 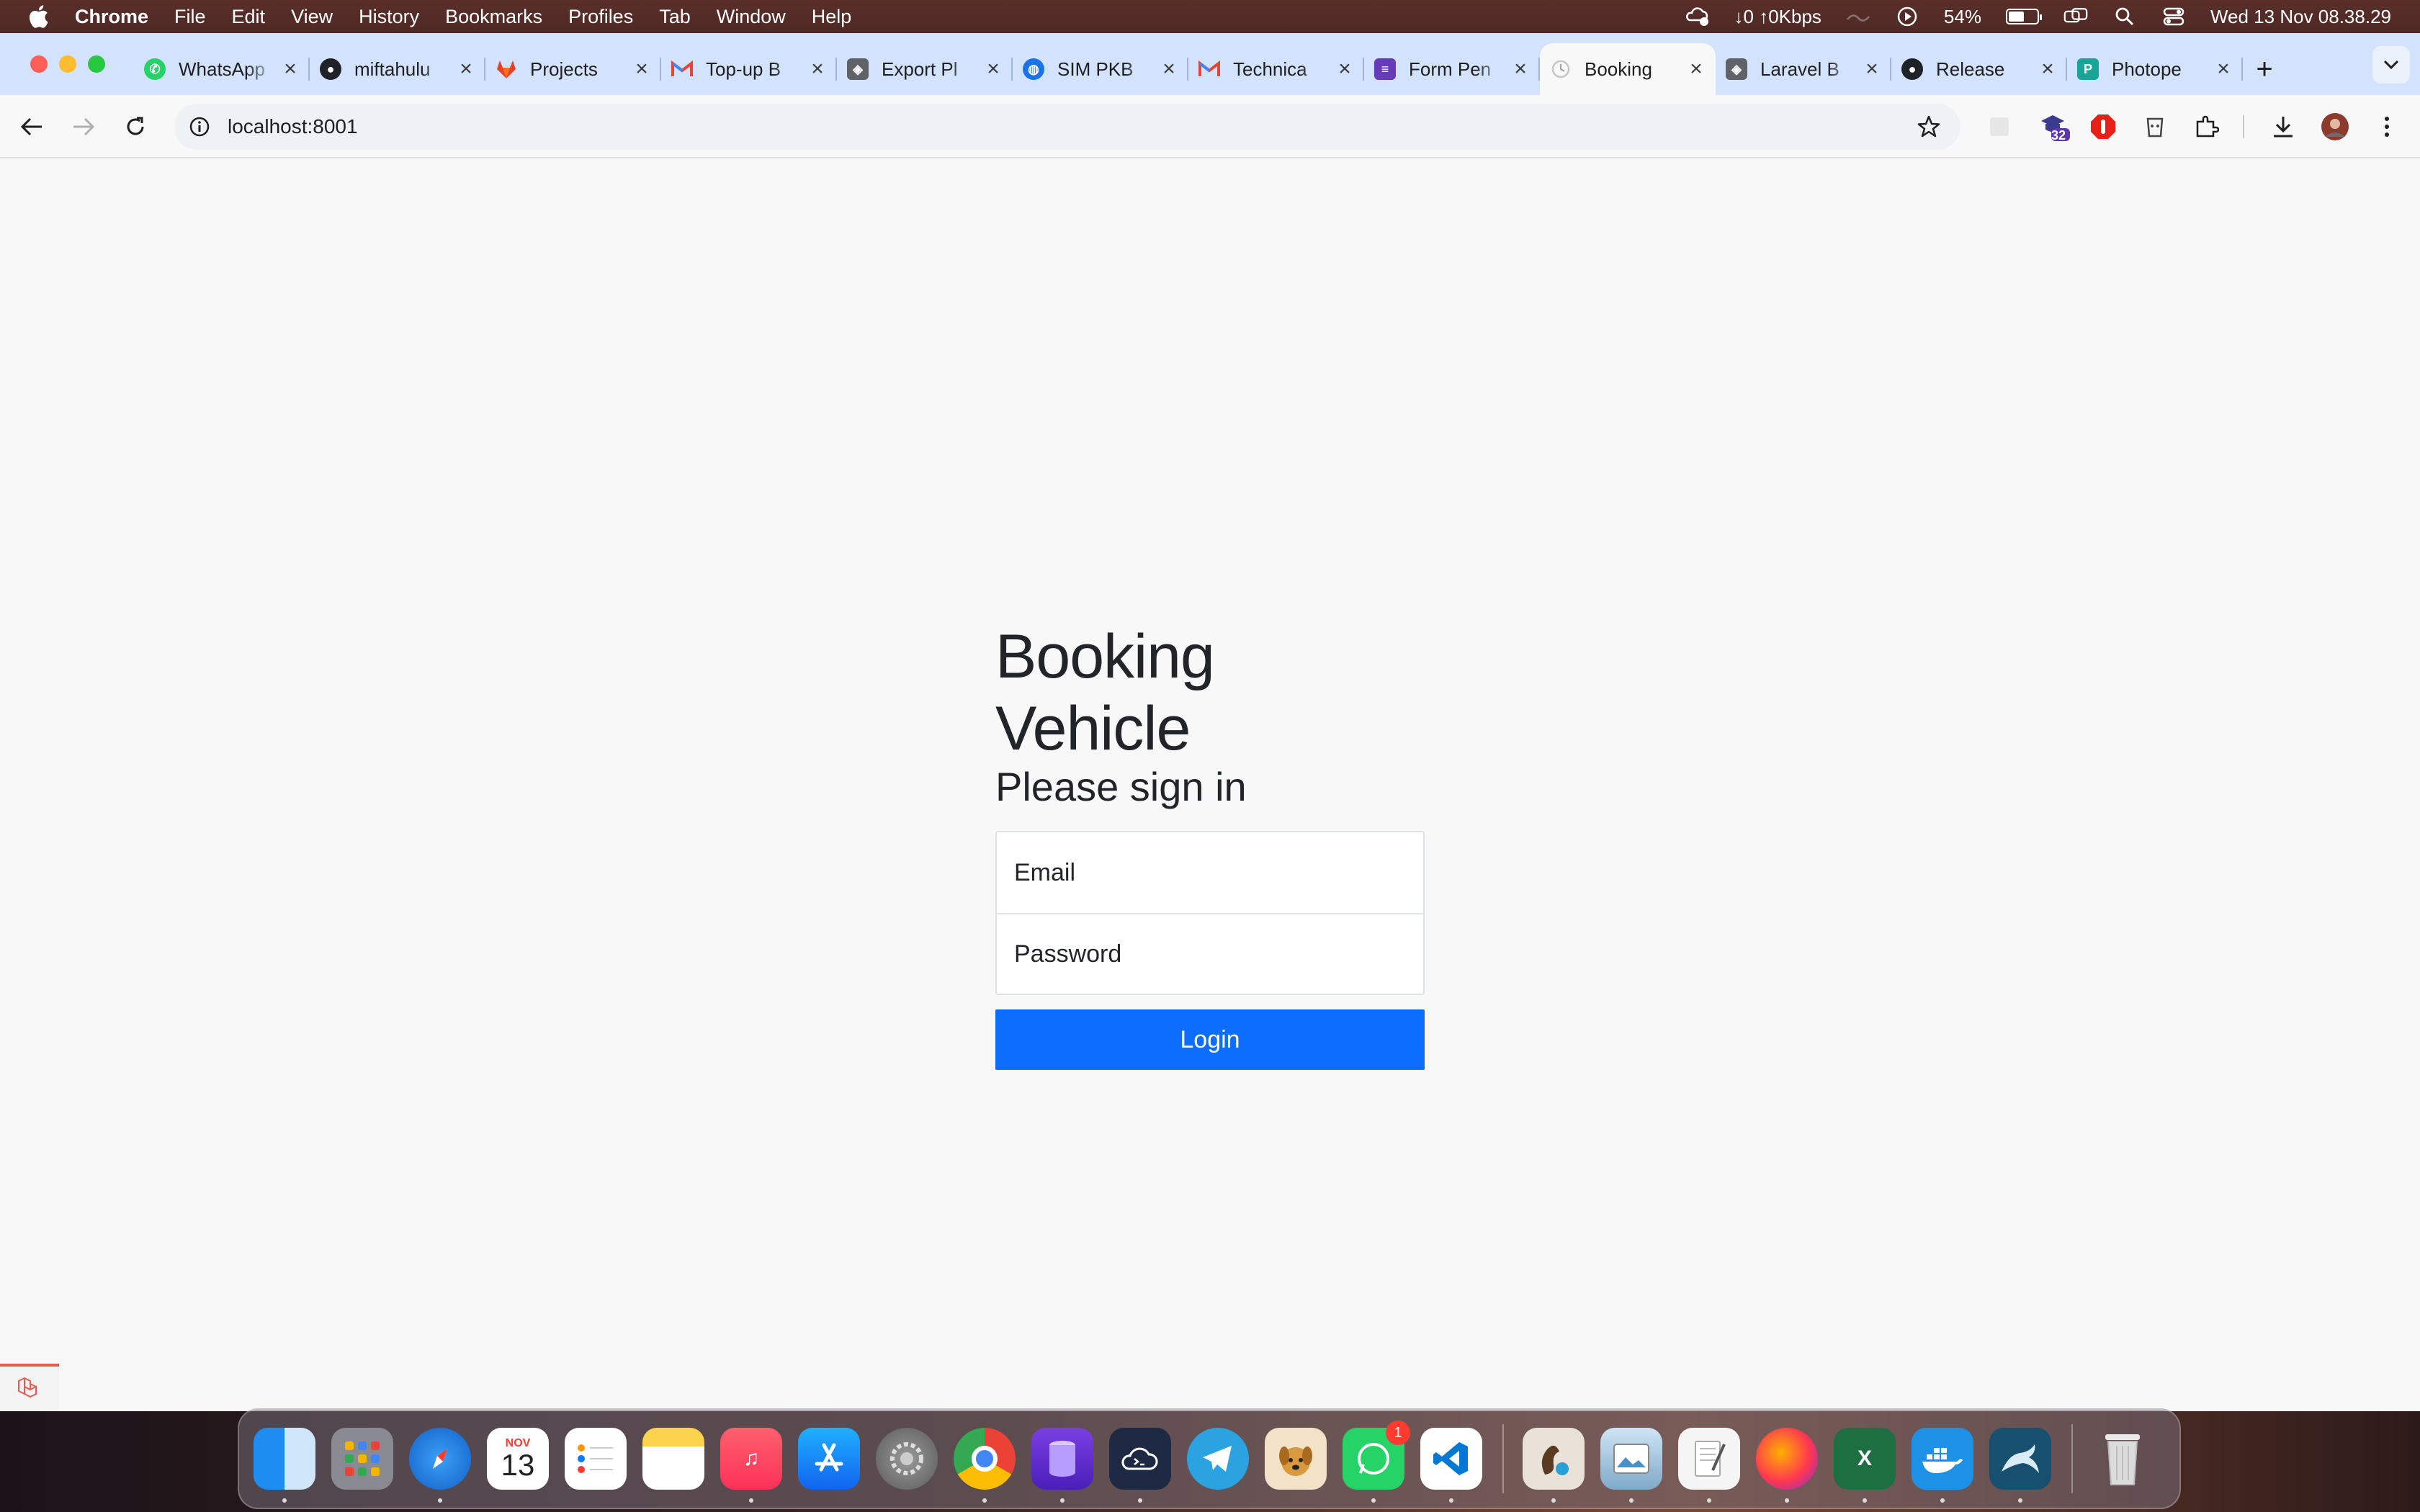 What do you see at coordinates (573, 69) in the screenshot?
I see `tab-gitlab-projects: Projects ×` at bounding box center [573, 69].